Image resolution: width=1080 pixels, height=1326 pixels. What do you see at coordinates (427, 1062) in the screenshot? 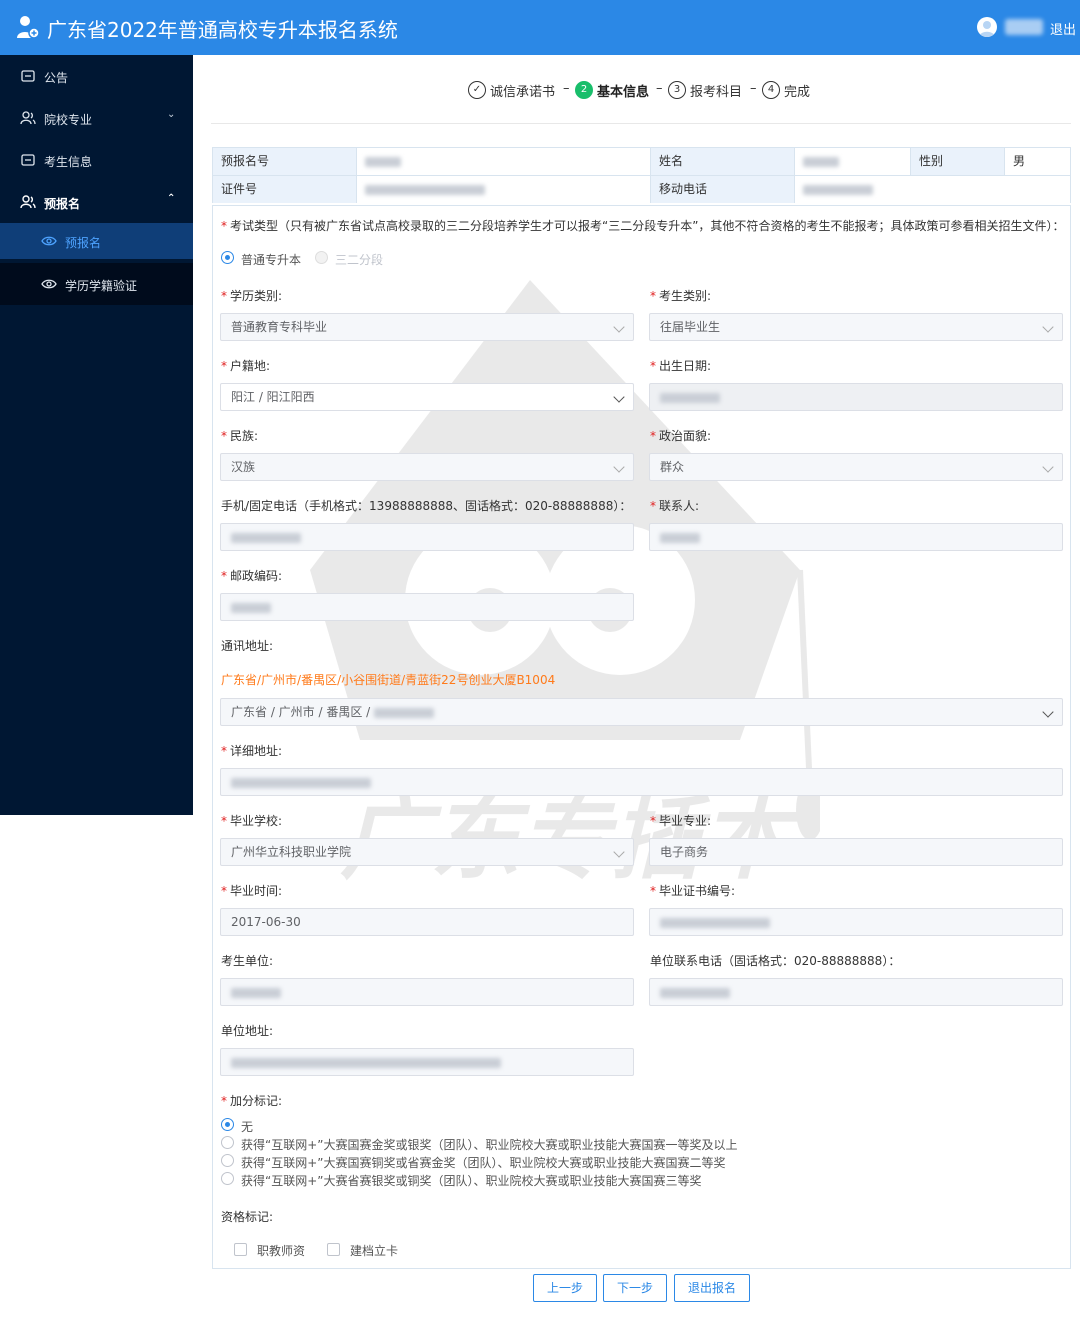
I see `unit-address-input` at bounding box center [427, 1062].